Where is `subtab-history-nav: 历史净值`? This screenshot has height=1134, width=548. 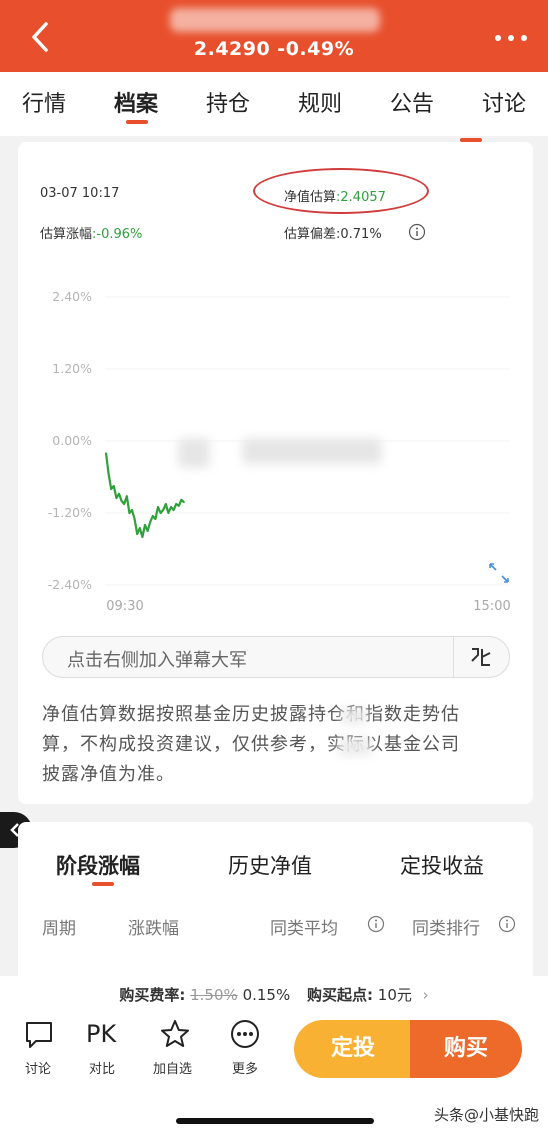 subtab-history-nav: 历史净值 is located at coordinates (270, 865).